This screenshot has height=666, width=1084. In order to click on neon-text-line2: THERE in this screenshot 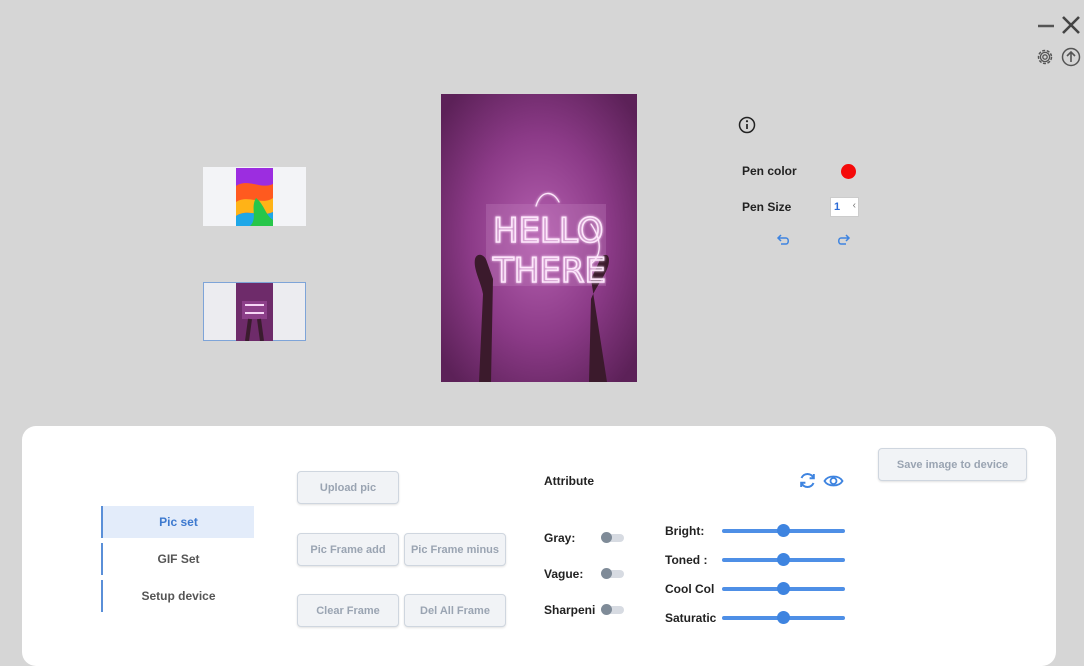, I will do `click(549, 271)`.